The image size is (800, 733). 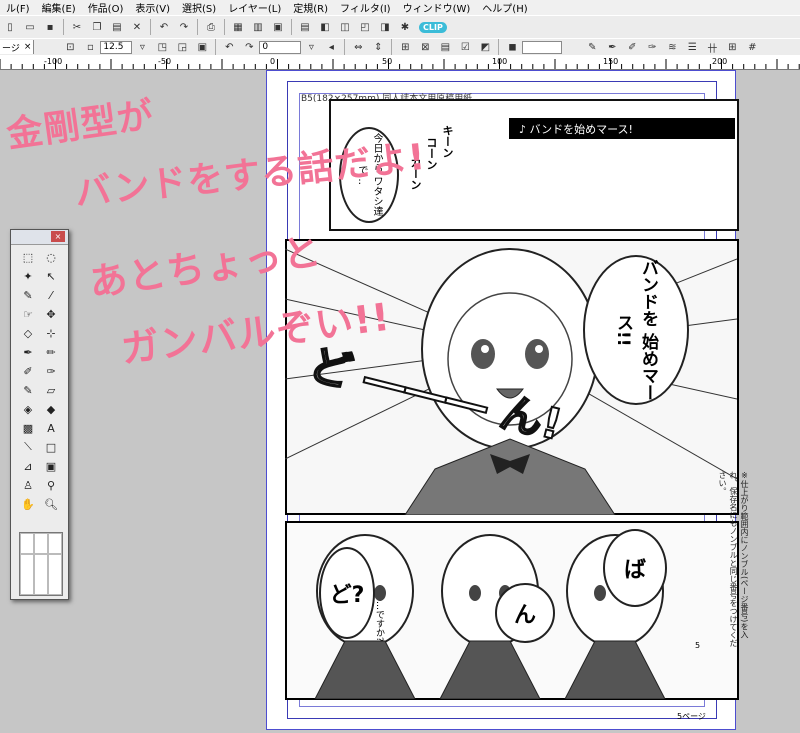 What do you see at coordinates (28, 504) in the screenshot?
I see `hand-icon: ✋` at bounding box center [28, 504].